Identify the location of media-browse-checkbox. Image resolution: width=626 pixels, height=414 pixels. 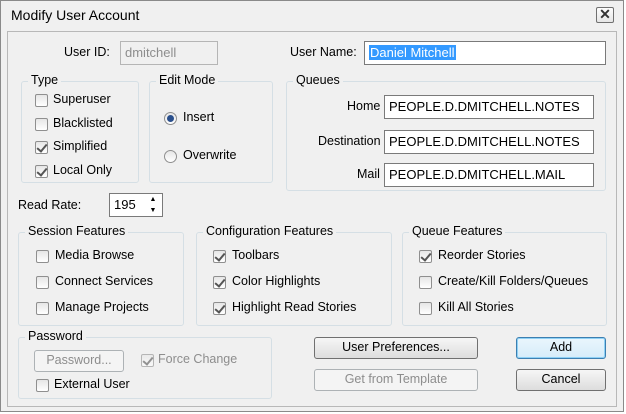
(42, 256).